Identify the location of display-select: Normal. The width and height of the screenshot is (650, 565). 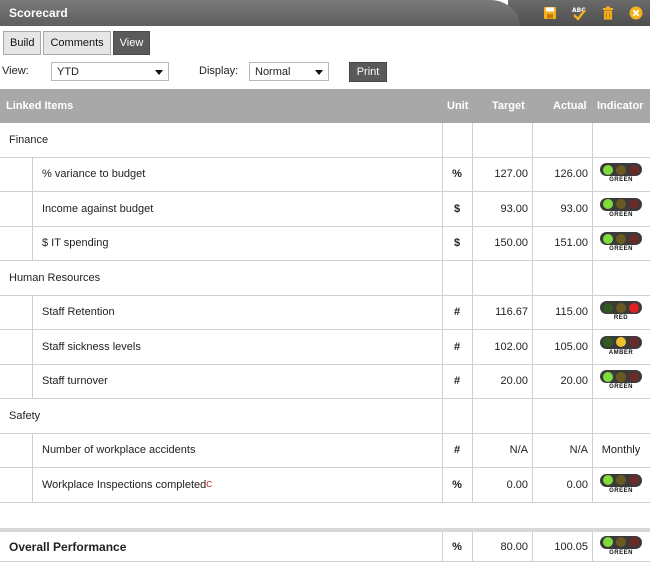
(289, 71).